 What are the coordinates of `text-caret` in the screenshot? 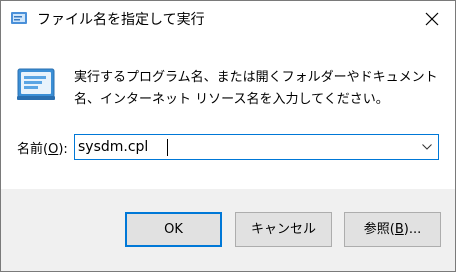 It's located at (167, 147).